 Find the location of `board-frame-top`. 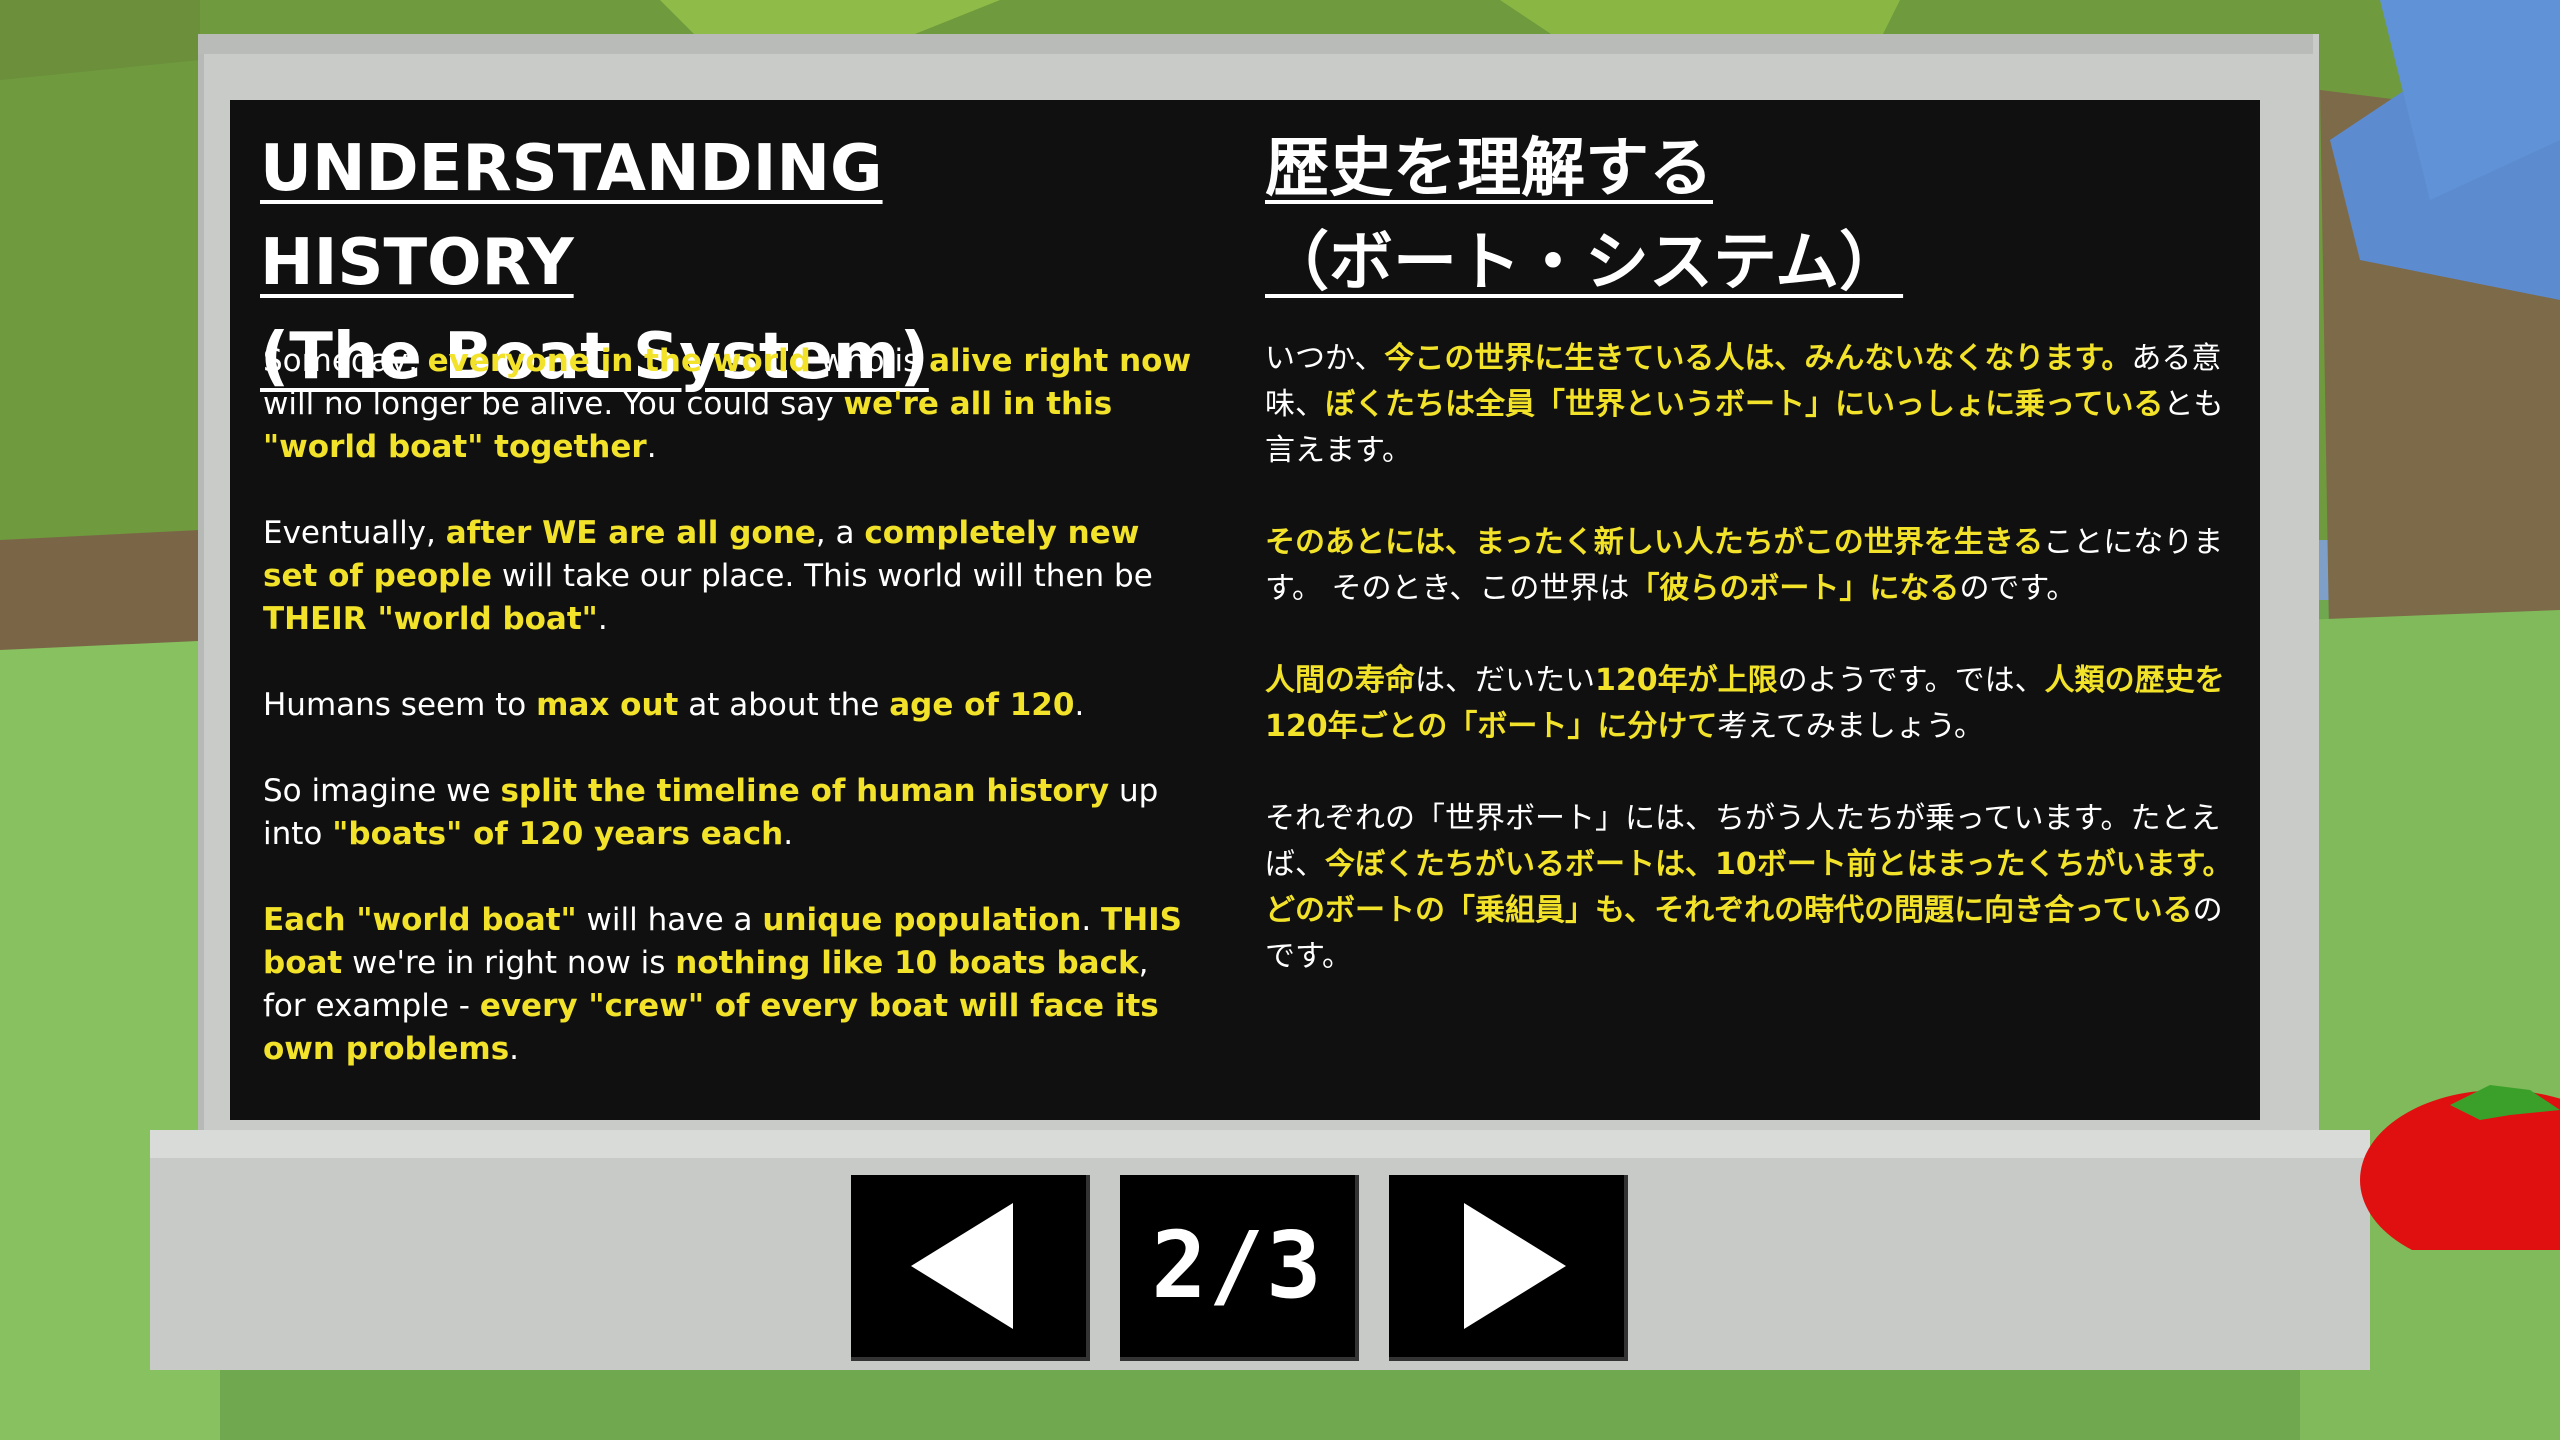

board-frame-top is located at coordinates (1255, 44).